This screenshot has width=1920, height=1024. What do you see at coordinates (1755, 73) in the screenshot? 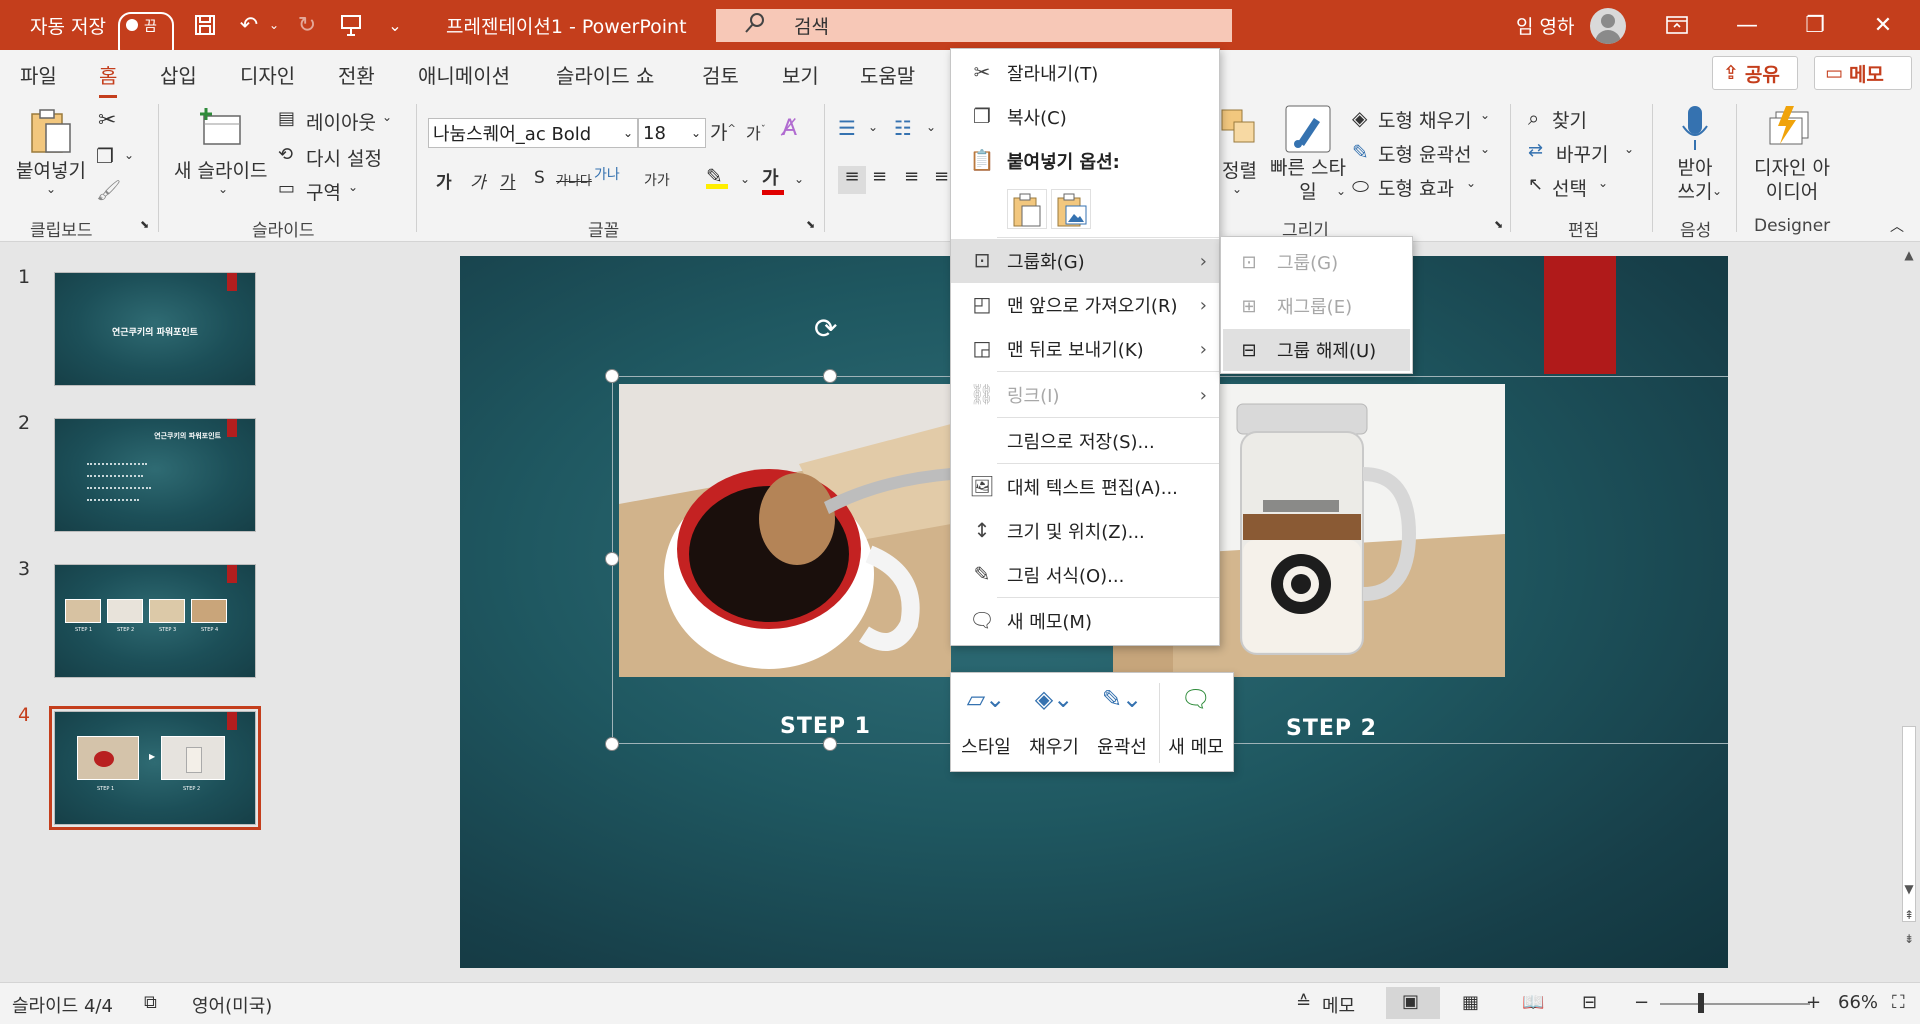
I see `share-button: ⇪ 공유` at bounding box center [1755, 73].